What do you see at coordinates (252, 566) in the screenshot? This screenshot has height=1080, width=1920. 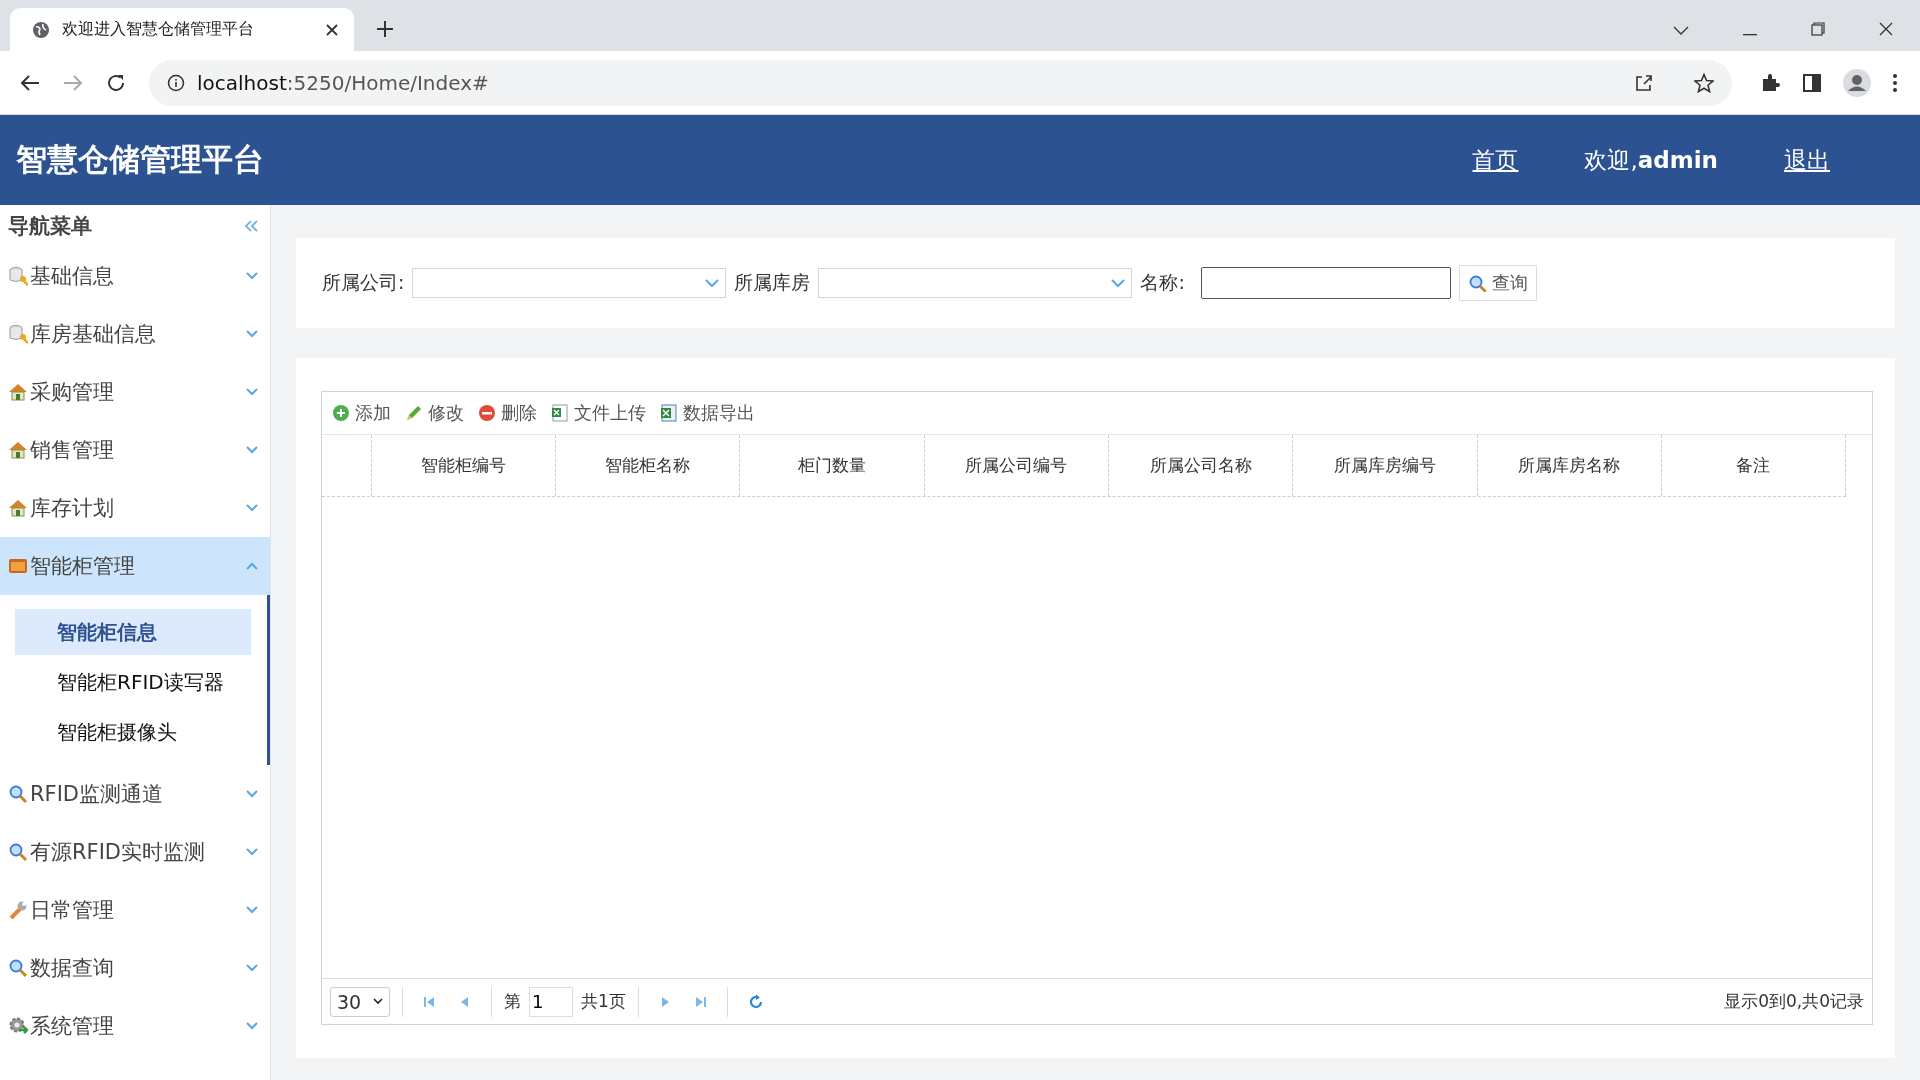 I see `chevron-up-icon` at bounding box center [252, 566].